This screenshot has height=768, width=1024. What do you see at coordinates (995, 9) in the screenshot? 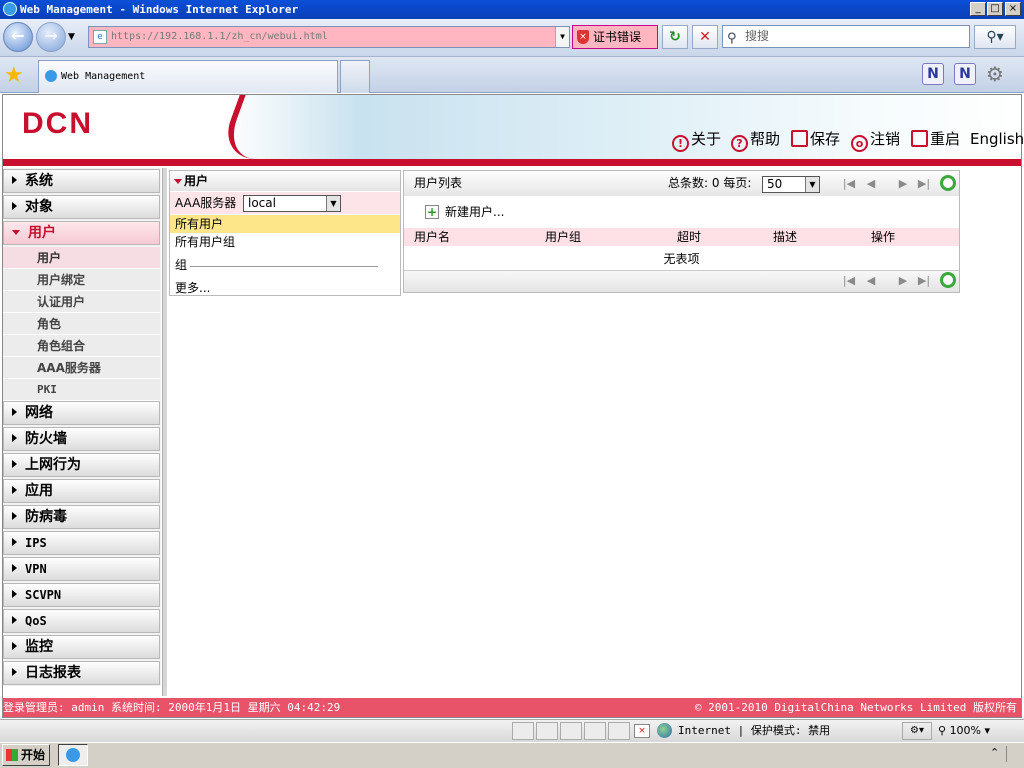
I see `maximize-button: □` at bounding box center [995, 9].